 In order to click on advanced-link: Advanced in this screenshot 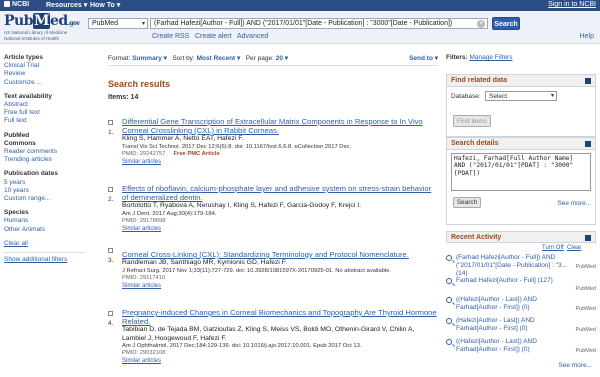, I will do `click(252, 36)`.